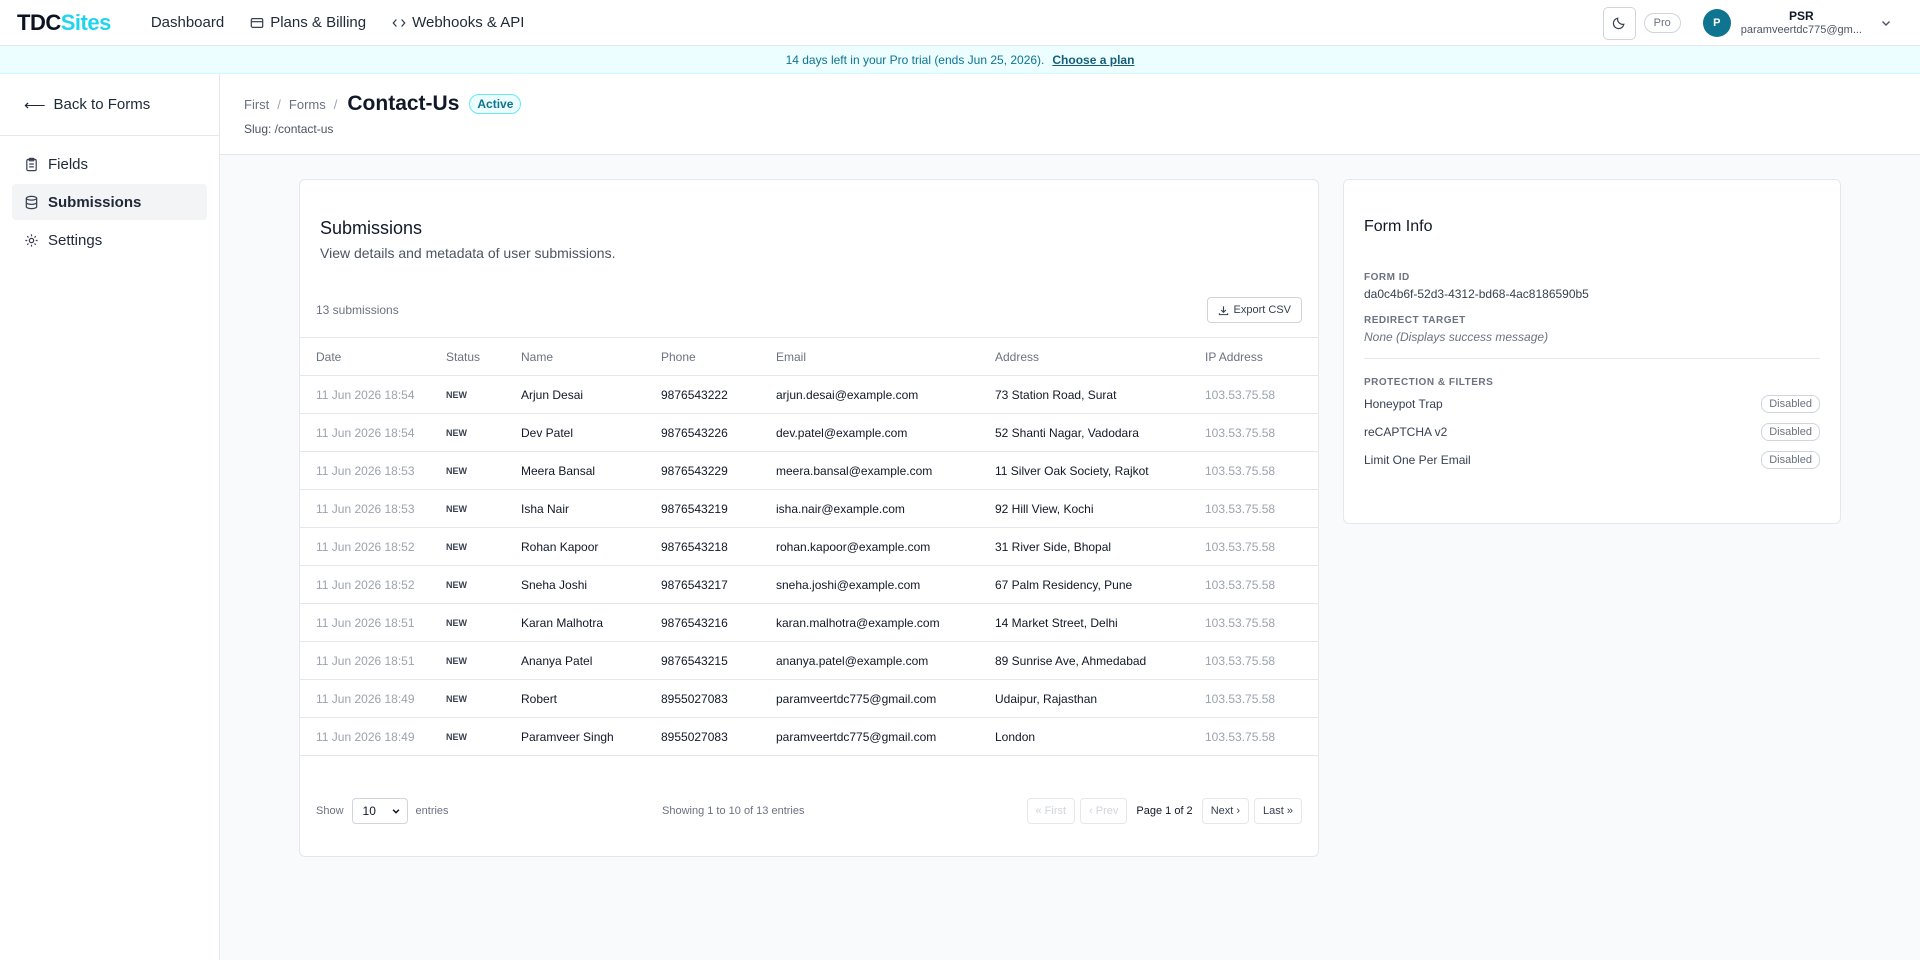  Describe the element at coordinates (371, 228) in the screenshot. I see `submissions-title: Submissions` at that location.